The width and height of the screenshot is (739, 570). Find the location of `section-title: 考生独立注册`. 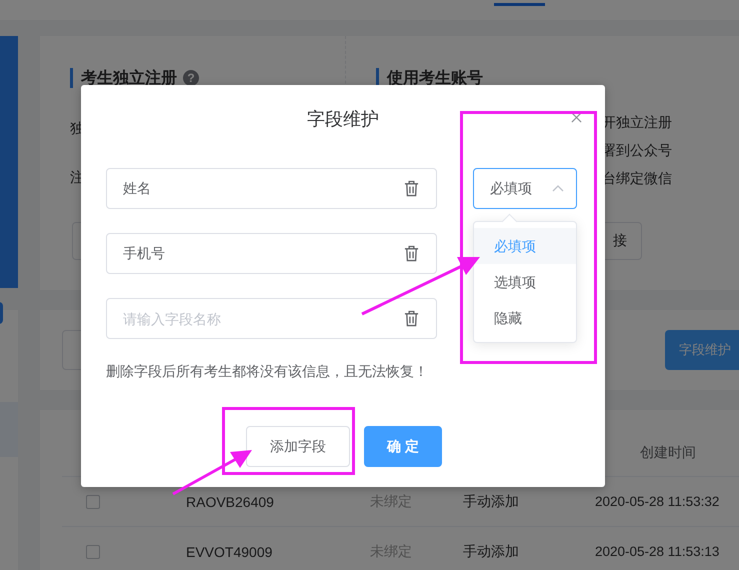

section-title: 考生独立注册 is located at coordinates (129, 78).